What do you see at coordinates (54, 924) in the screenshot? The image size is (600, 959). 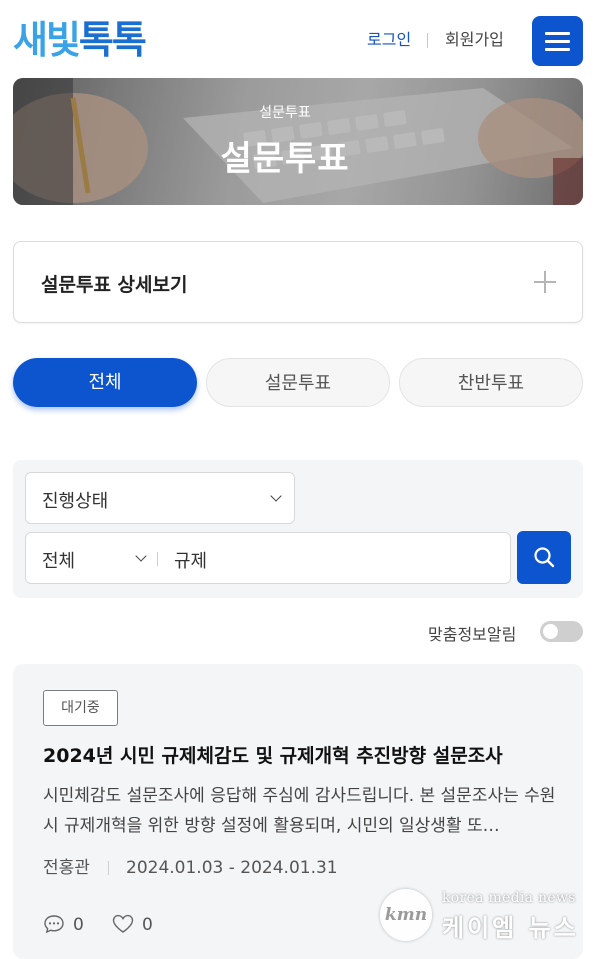 I see `comment-icon` at bounding box center [54, 924].